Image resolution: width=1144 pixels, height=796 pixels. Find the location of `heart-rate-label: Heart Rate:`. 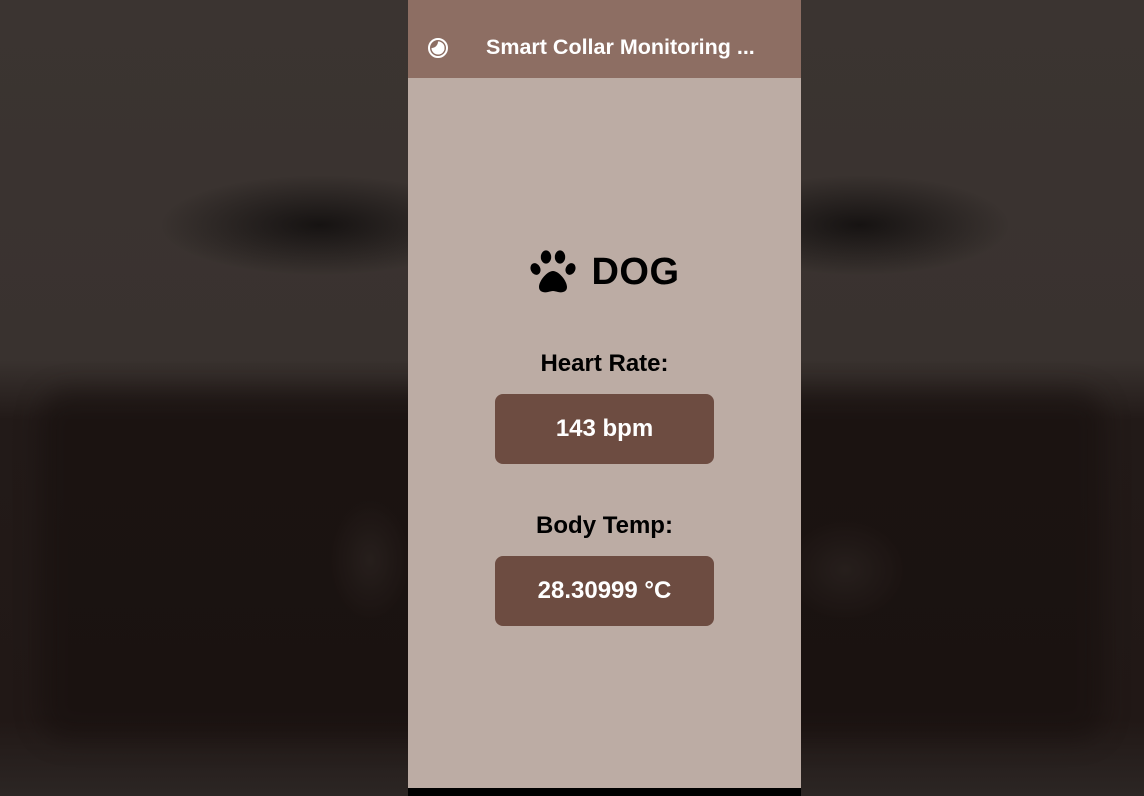

heart-rate-label: Heart Rate: is located at coordinates (604, 363).